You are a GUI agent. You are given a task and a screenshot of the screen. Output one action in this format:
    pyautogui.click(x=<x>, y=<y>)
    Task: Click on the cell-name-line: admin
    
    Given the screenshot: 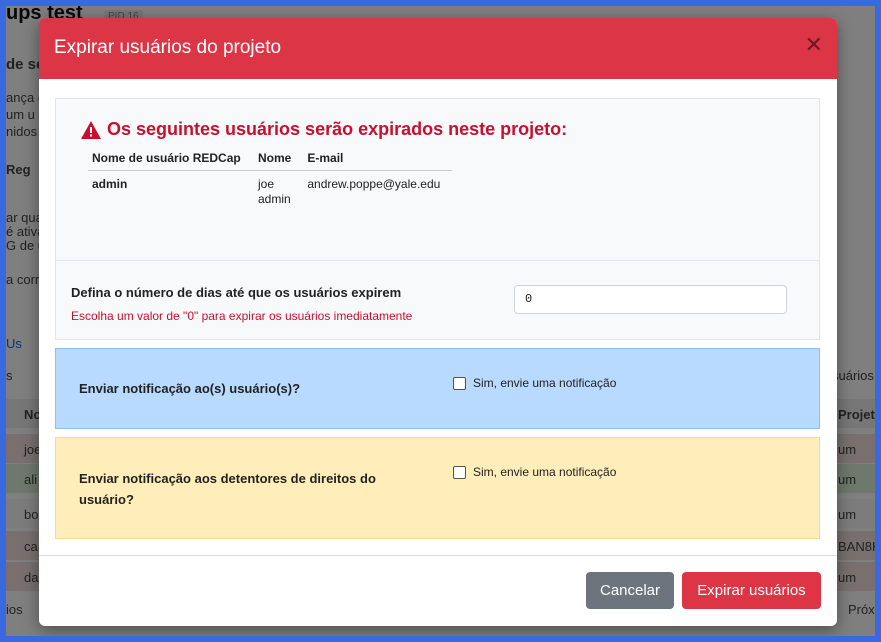 What is the action you would take?
    pyautogui.click(x=274, y=199)
    